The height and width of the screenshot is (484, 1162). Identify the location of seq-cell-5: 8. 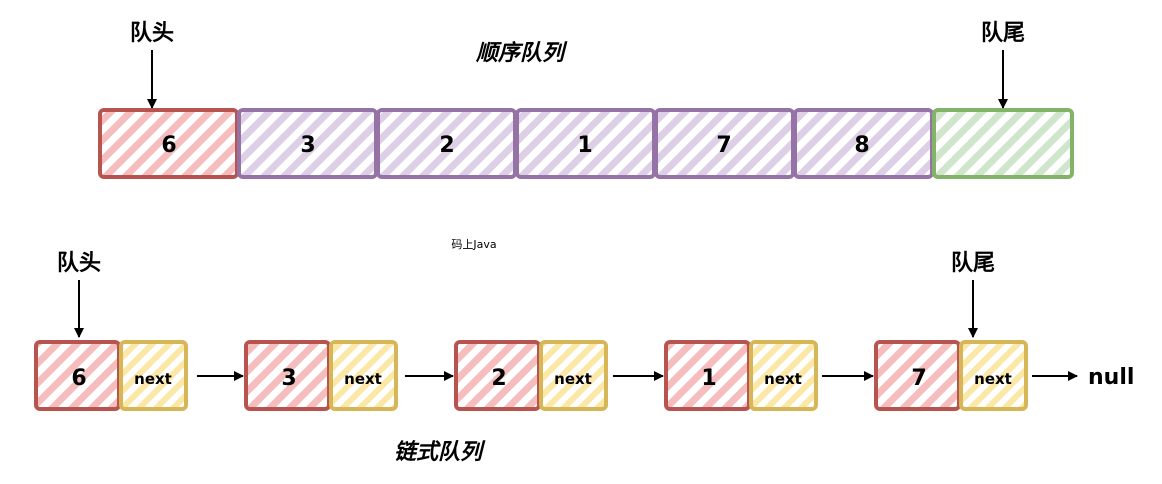
(863, 143).